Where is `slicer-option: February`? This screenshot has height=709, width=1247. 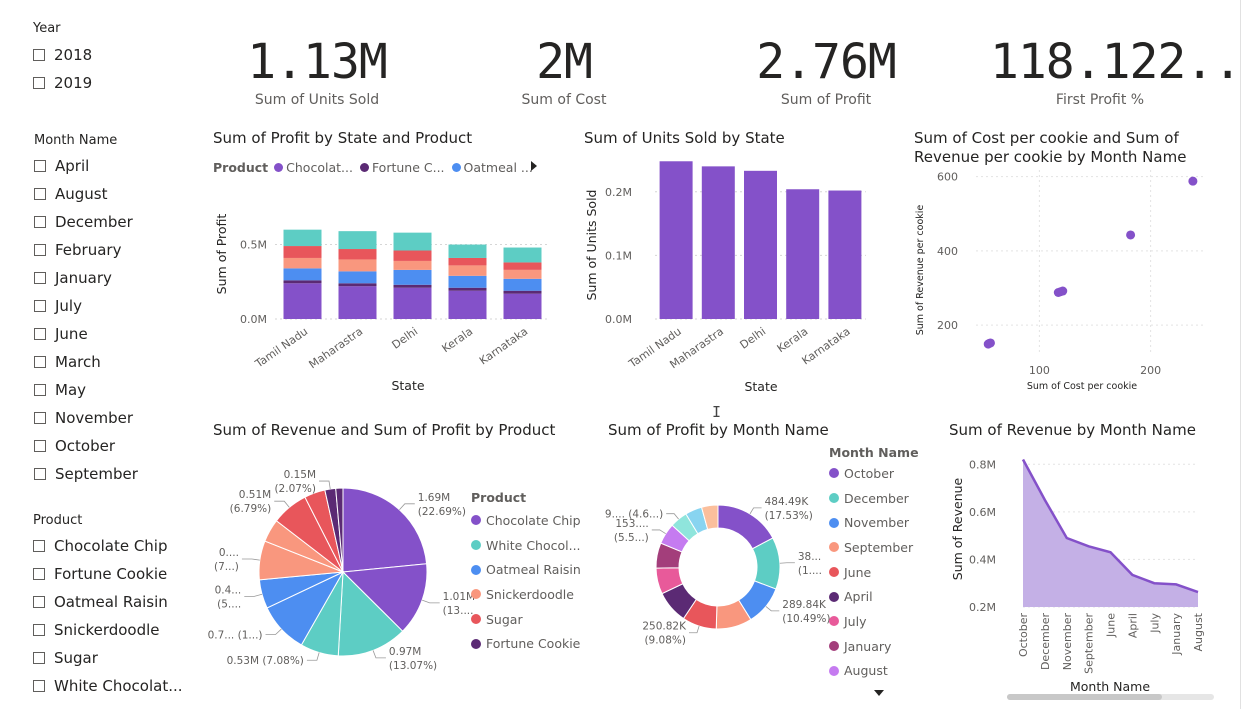 slicer-option: February is located at coordinates (86, 250).